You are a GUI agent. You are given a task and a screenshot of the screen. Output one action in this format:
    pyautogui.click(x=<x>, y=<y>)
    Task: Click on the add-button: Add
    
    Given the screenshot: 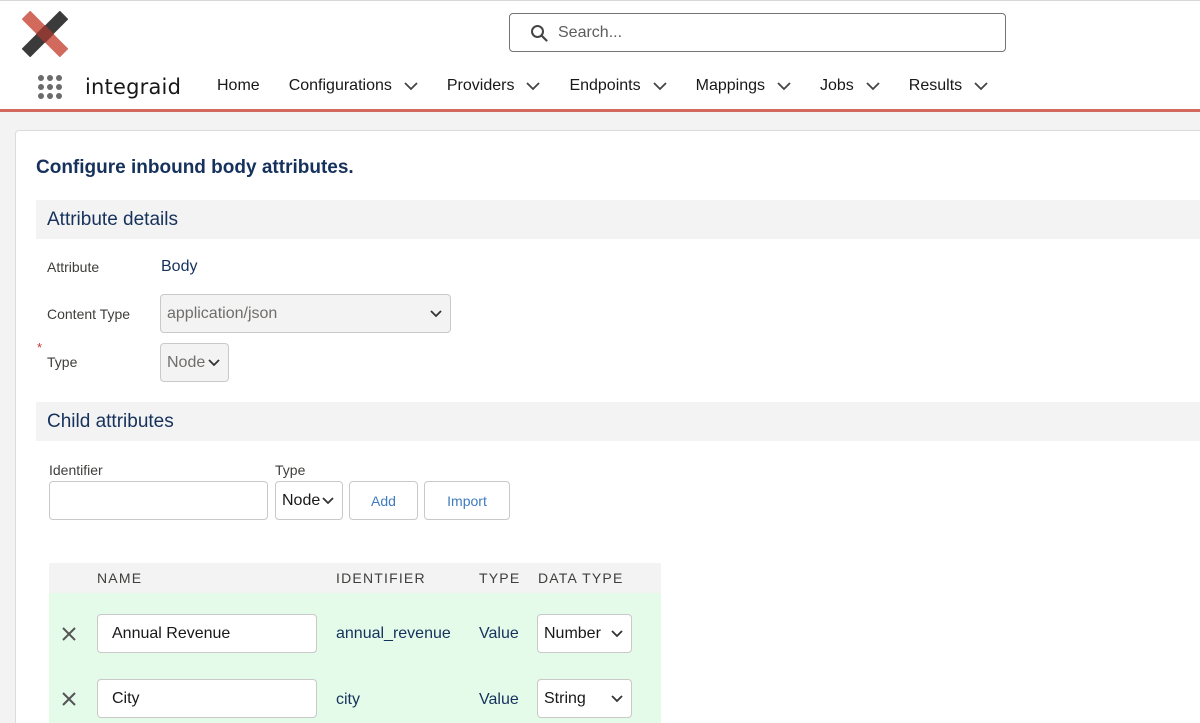 What is the action you would take?
    pyautogui.click(x=383, y=500)
    